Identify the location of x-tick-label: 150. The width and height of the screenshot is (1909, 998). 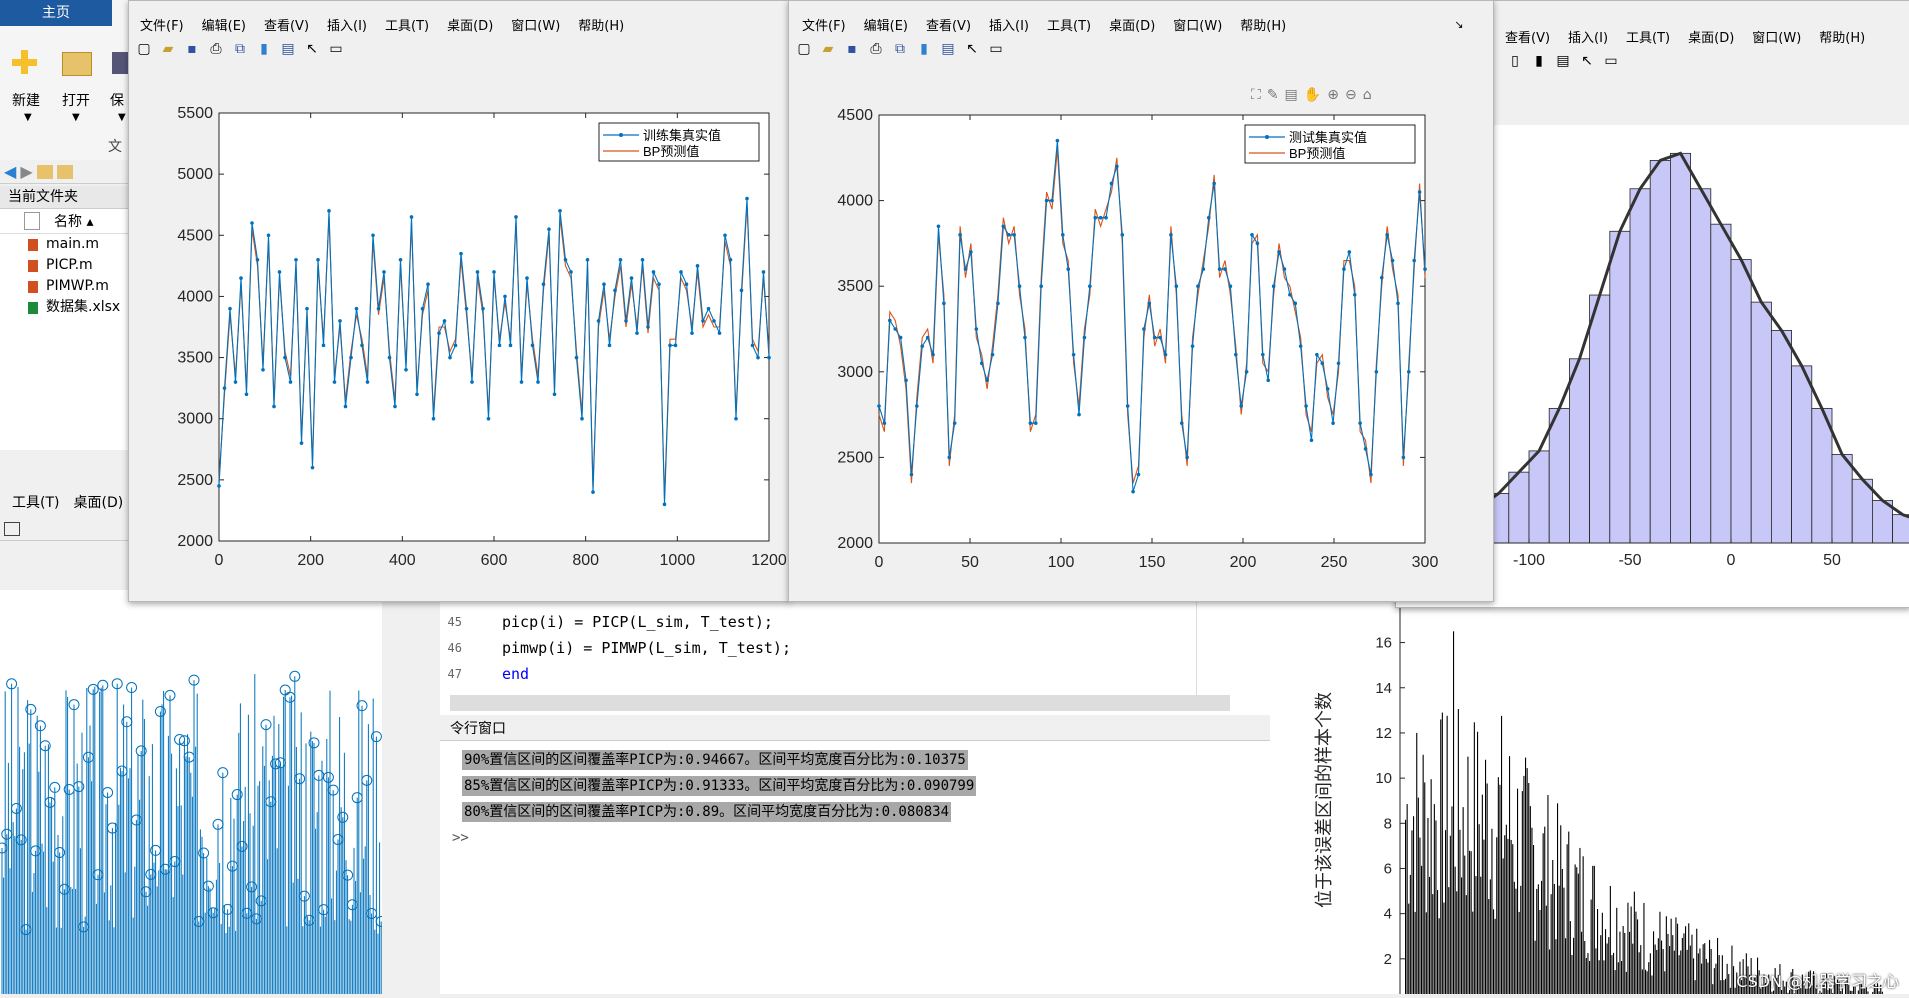
(1152, 562).